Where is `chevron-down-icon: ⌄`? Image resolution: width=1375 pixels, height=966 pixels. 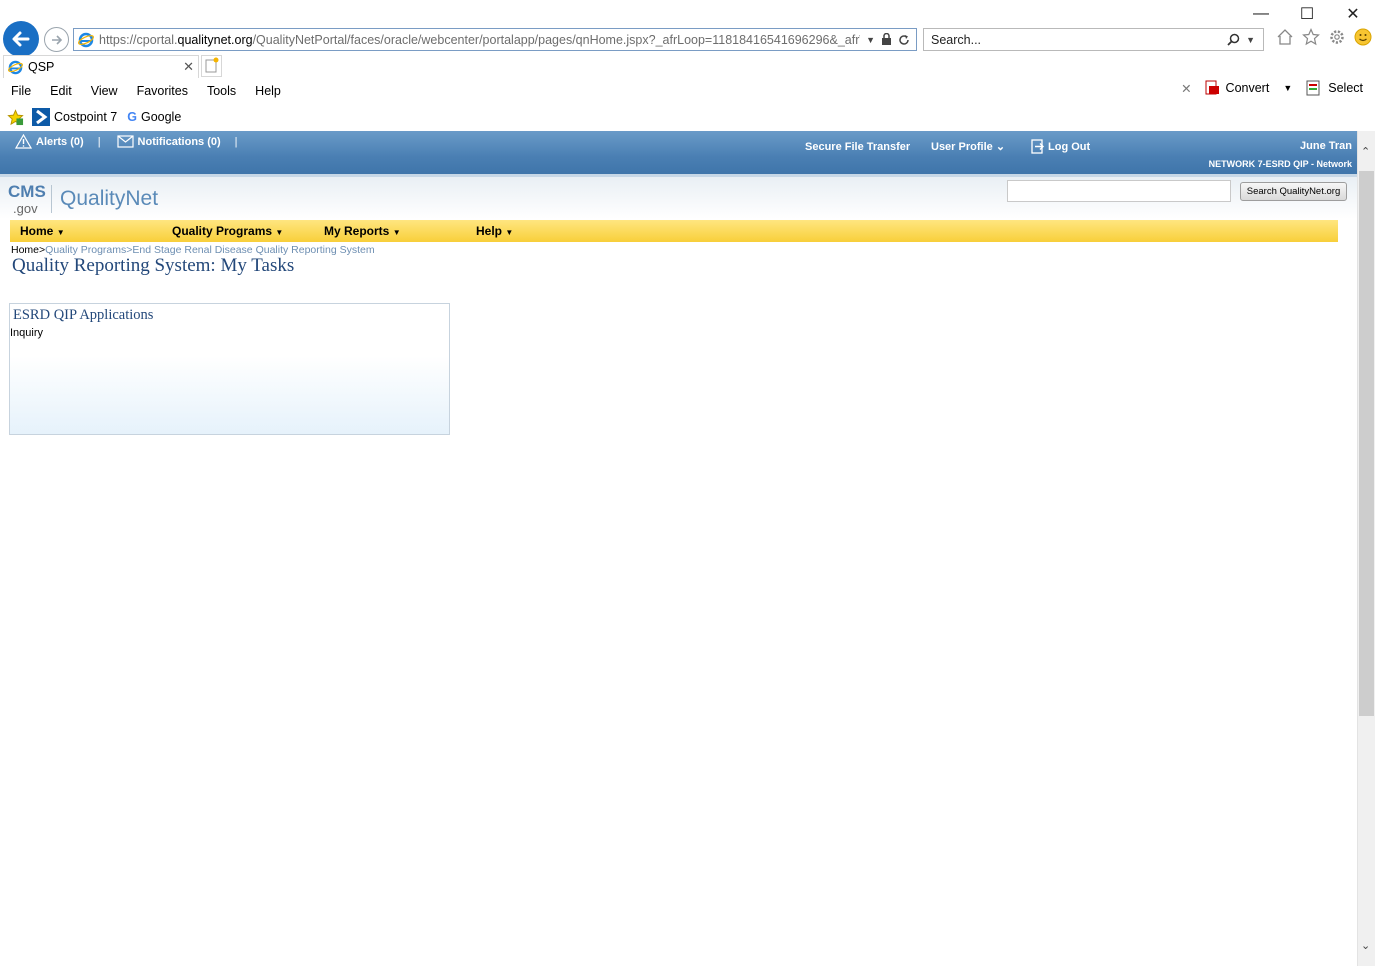
chevron-down-icon: ⌄ is located at coordinates (1000, 147).